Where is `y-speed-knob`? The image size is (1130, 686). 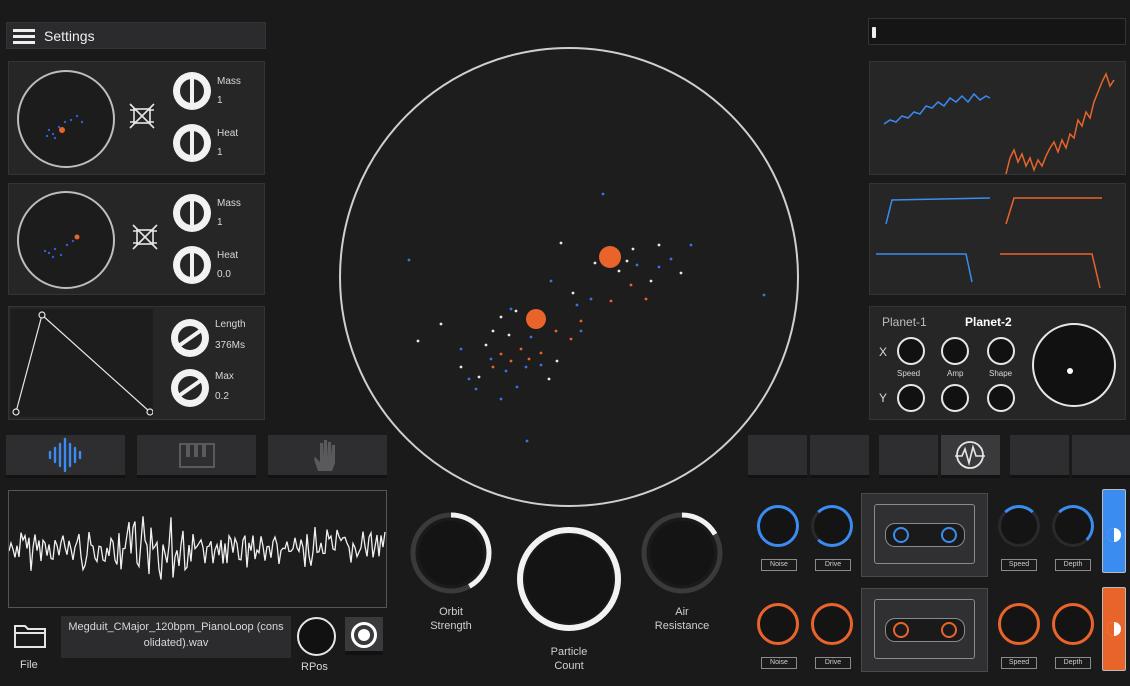
y-speed-knob is located at coordinates (911, 398).